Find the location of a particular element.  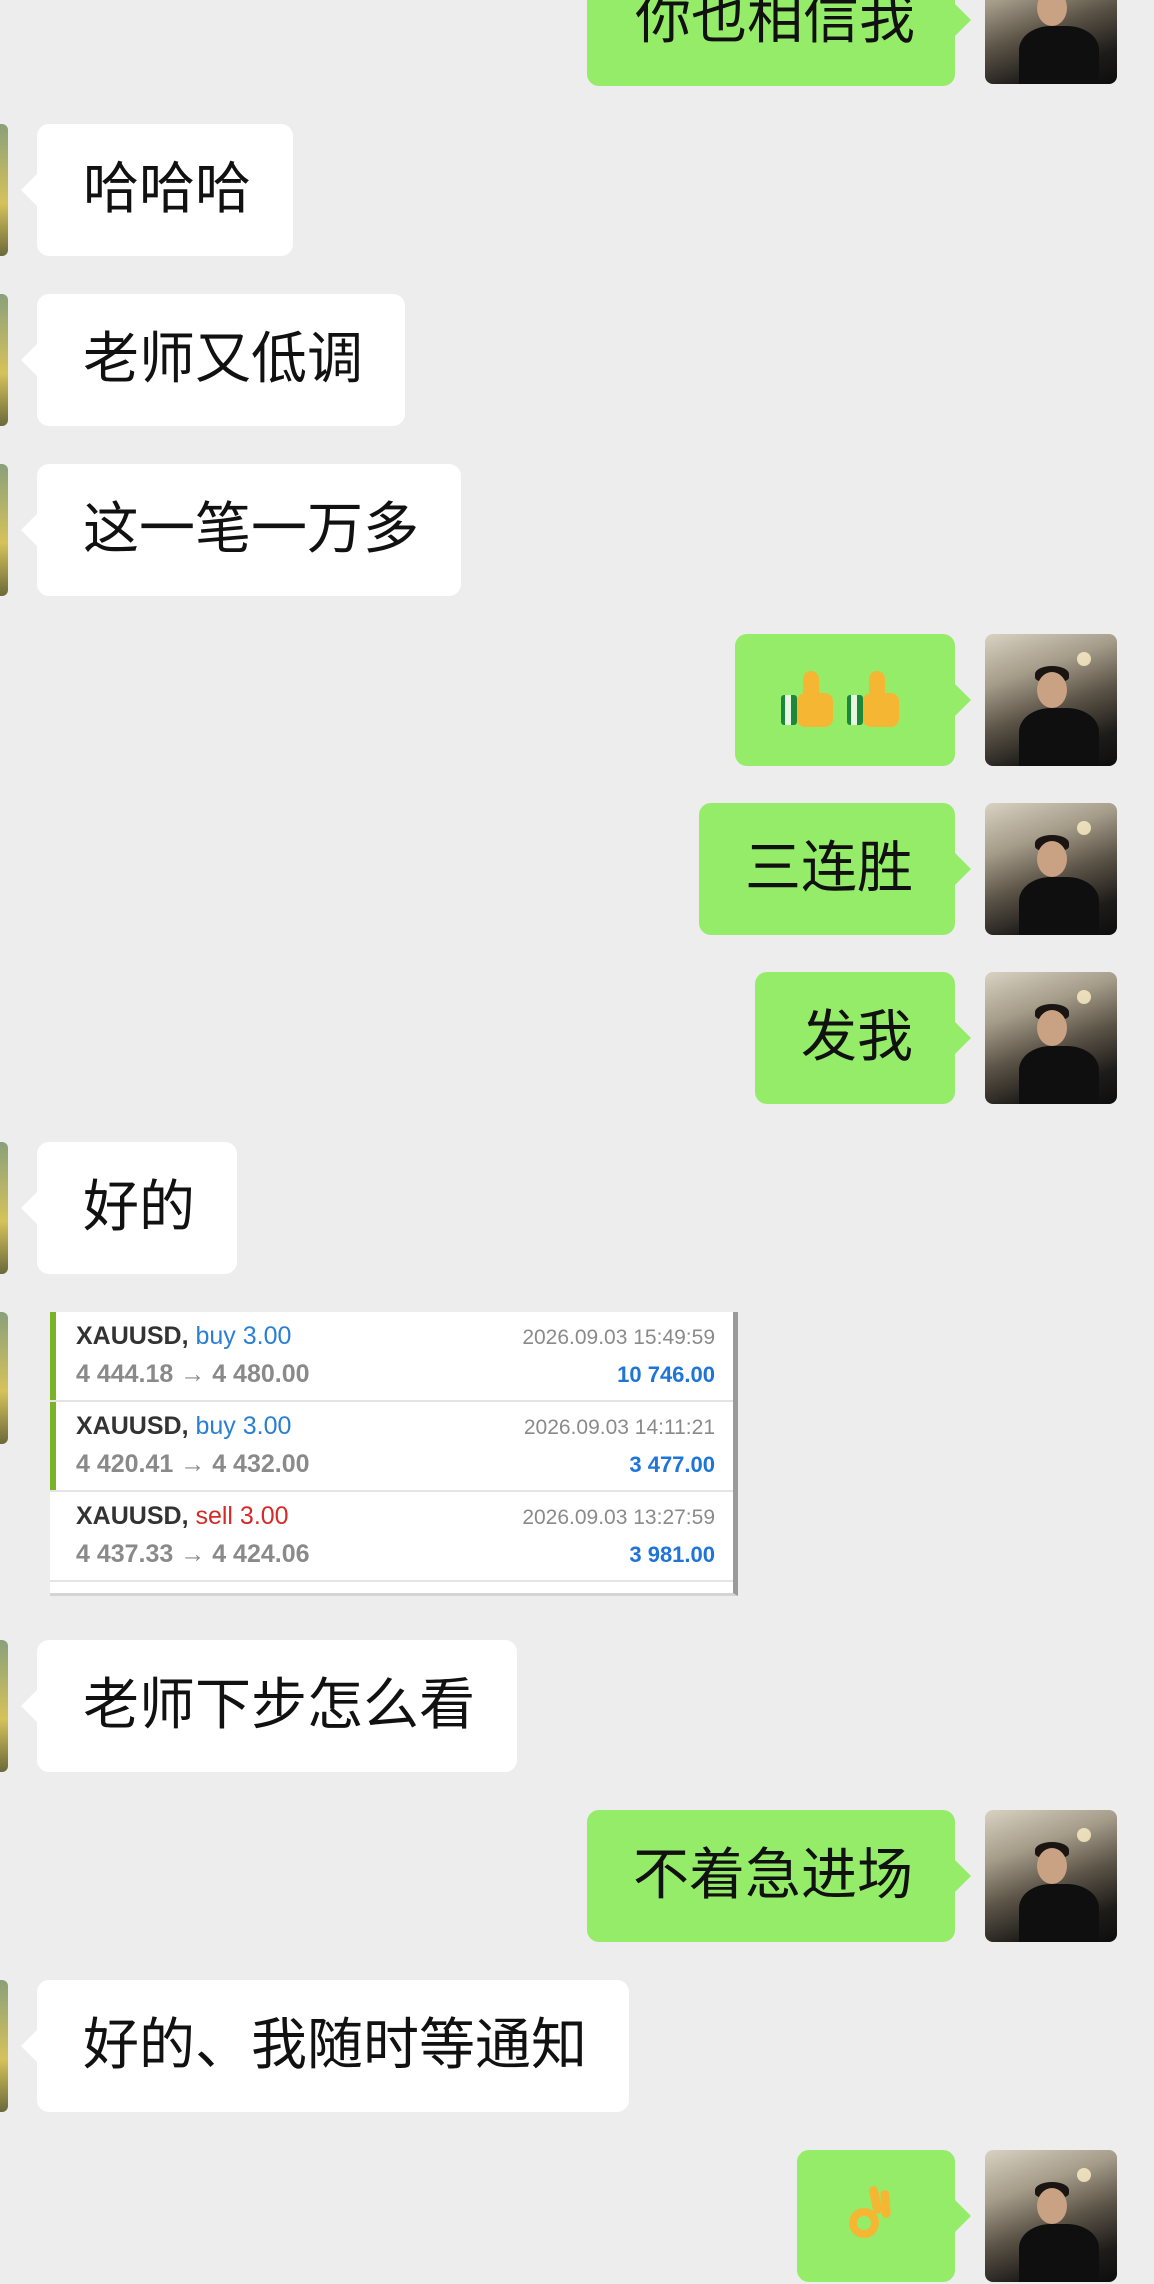

message-bubble-incoming: 这一笔一万多 is located at coordinates (241, 530).